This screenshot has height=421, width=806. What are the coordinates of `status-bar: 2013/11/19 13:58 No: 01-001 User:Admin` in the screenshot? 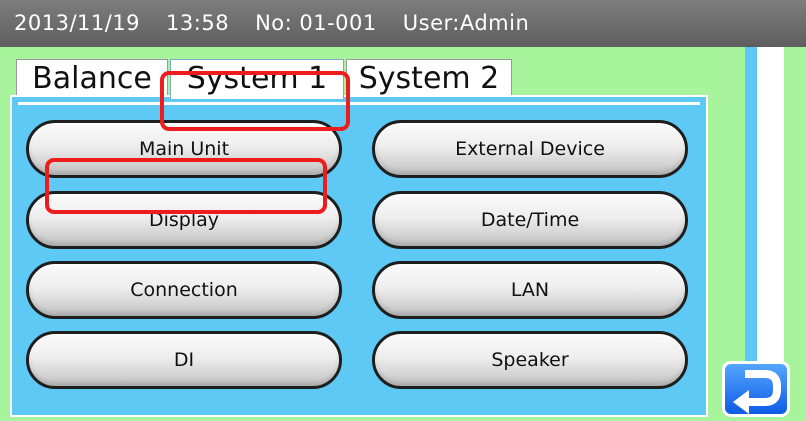 It's located at (403, 23).